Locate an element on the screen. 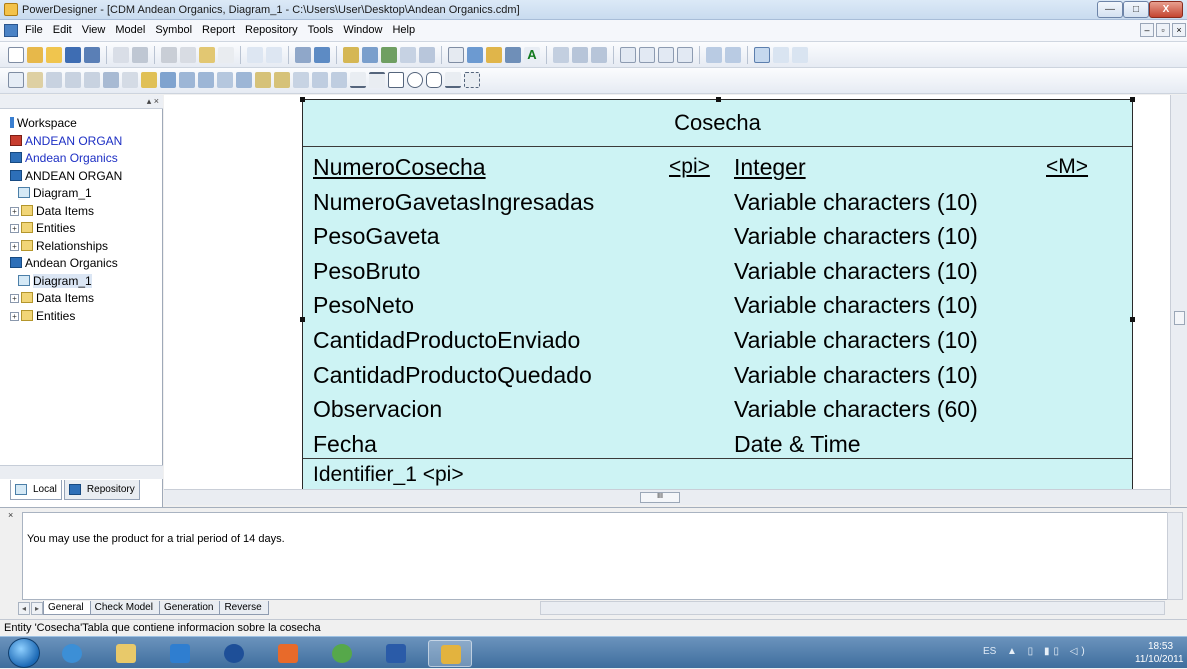  tab-scroll-left-icon: ◂ is located at coordinates (24, 608).